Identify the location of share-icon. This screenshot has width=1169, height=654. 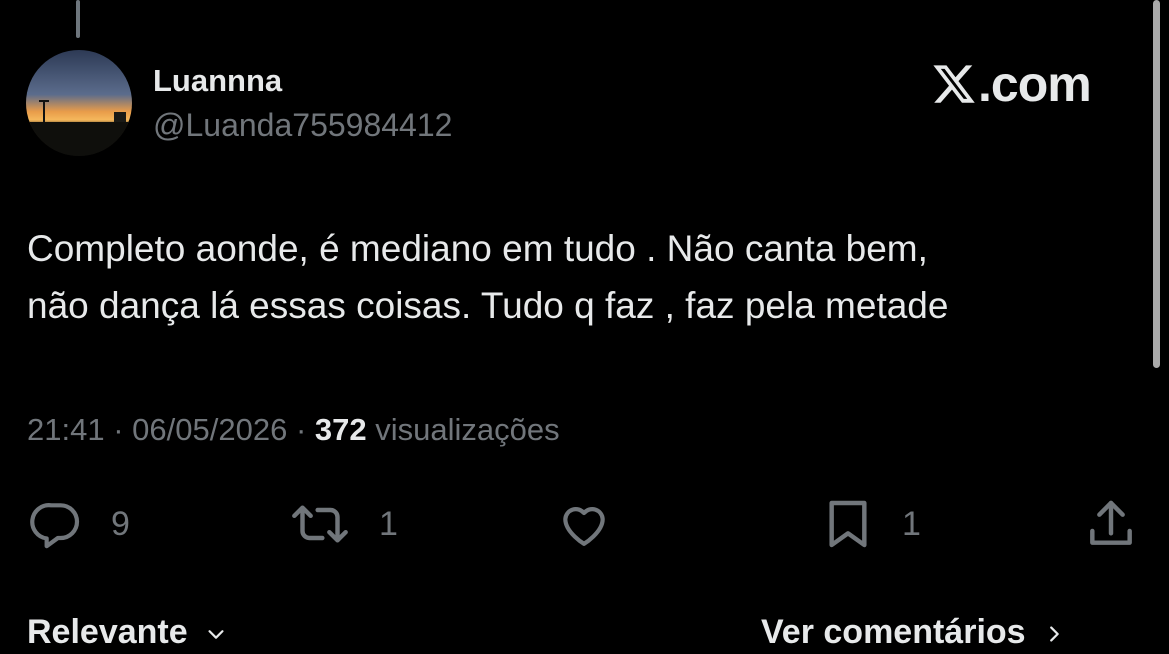
(1111, 522).